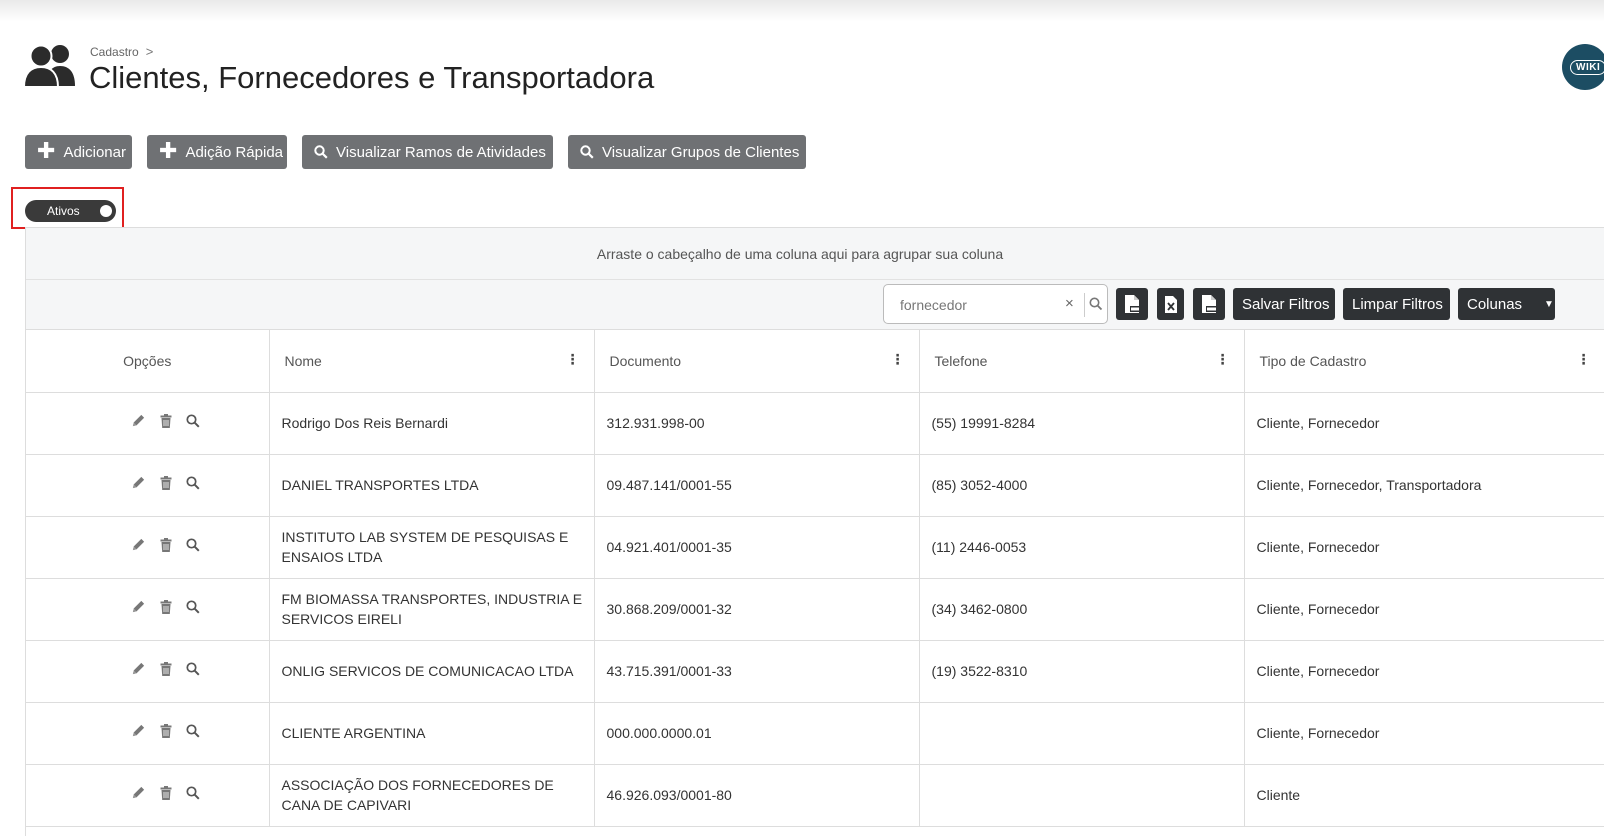  I want to click on wiki-button: WIKI, so click(1583, 67).